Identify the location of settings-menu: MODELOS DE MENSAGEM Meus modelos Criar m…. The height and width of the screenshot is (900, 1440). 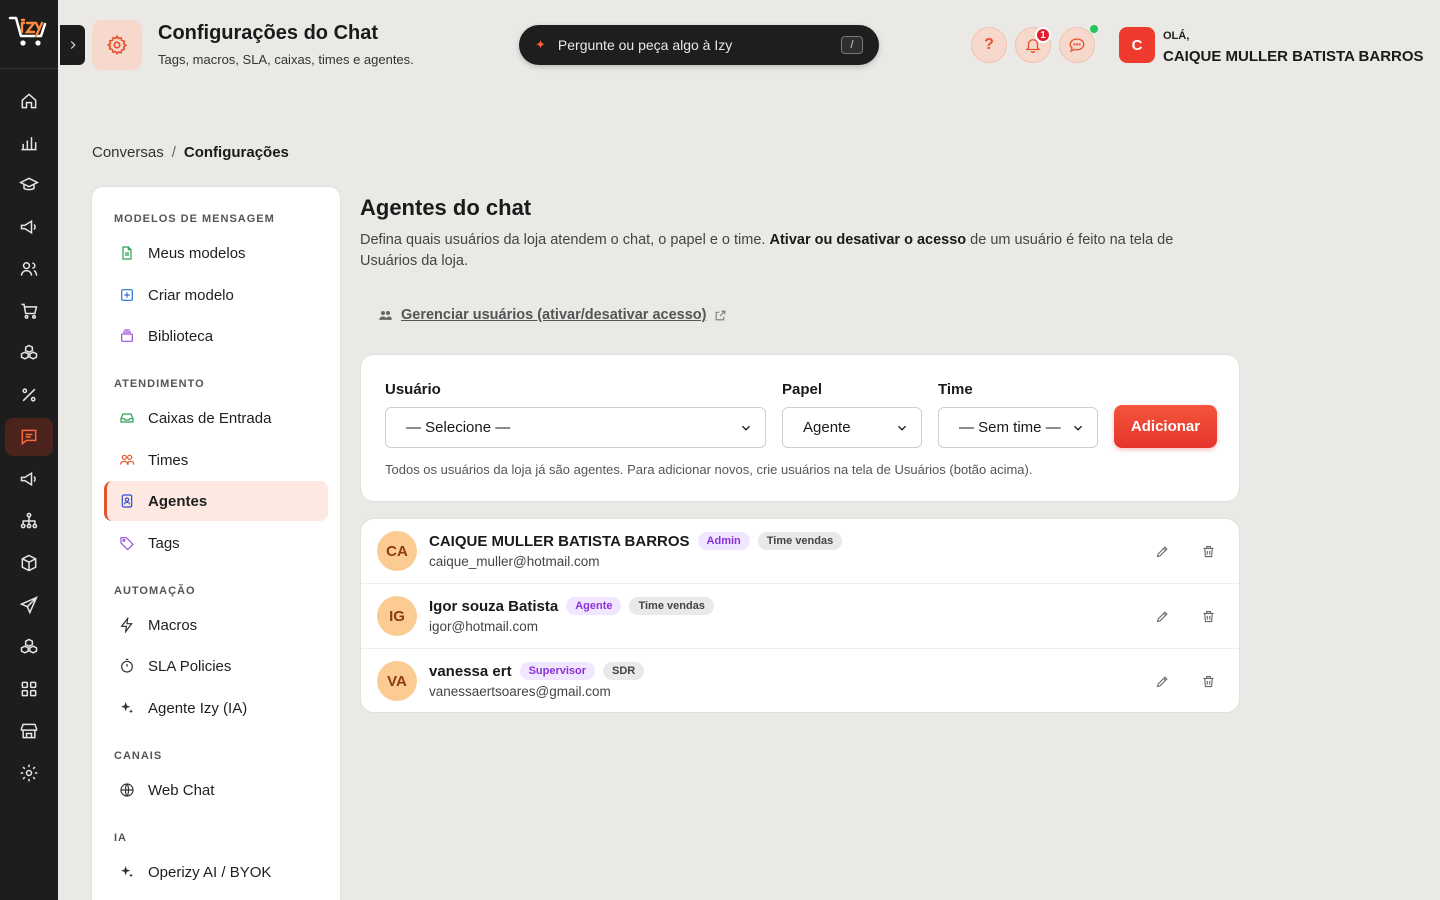
(216, 543).